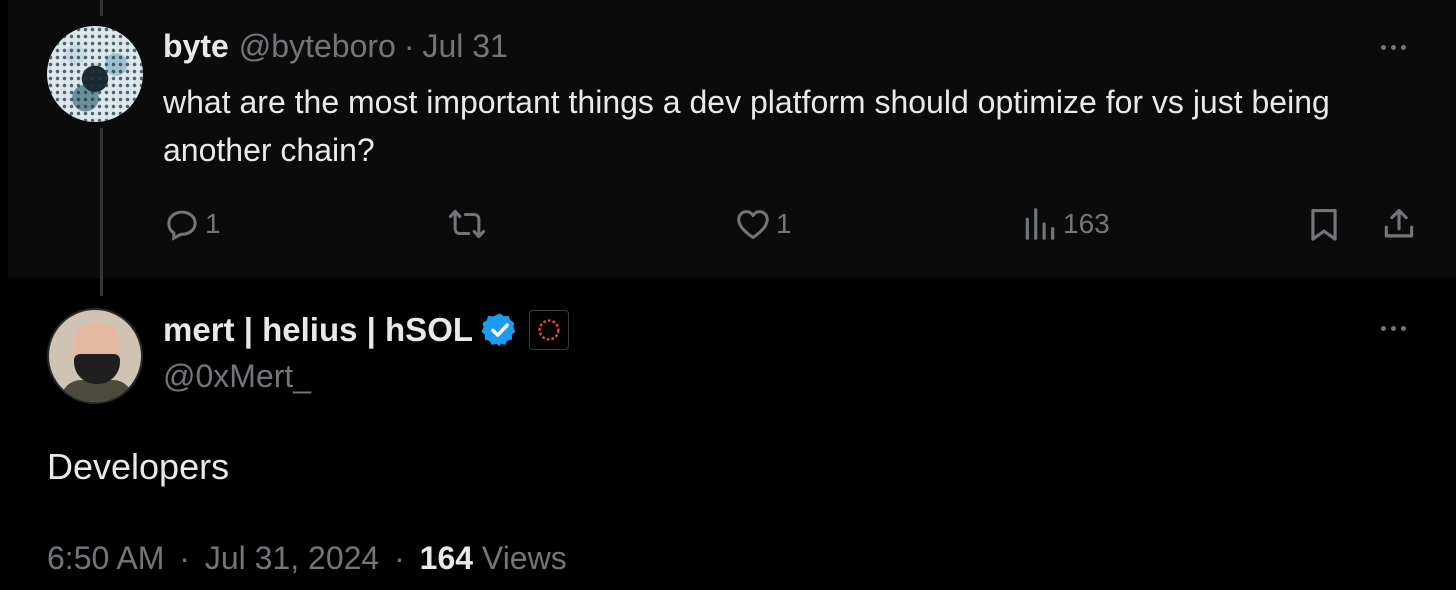  Describe the element at coordinates (292, 558) in the screenshot. I see `tweet-date: Jul 31, 2024` at that location.